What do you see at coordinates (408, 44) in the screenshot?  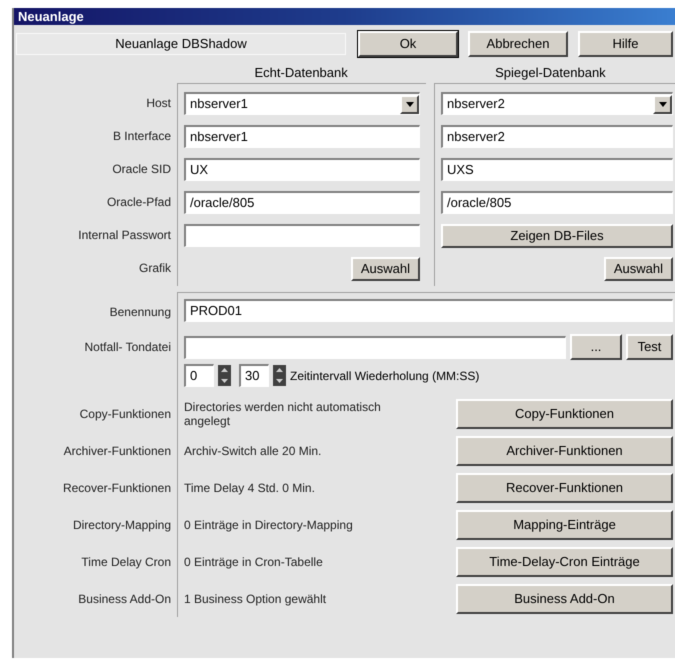 I see `dialog-button: Ok` at bounding box center [408, 44].